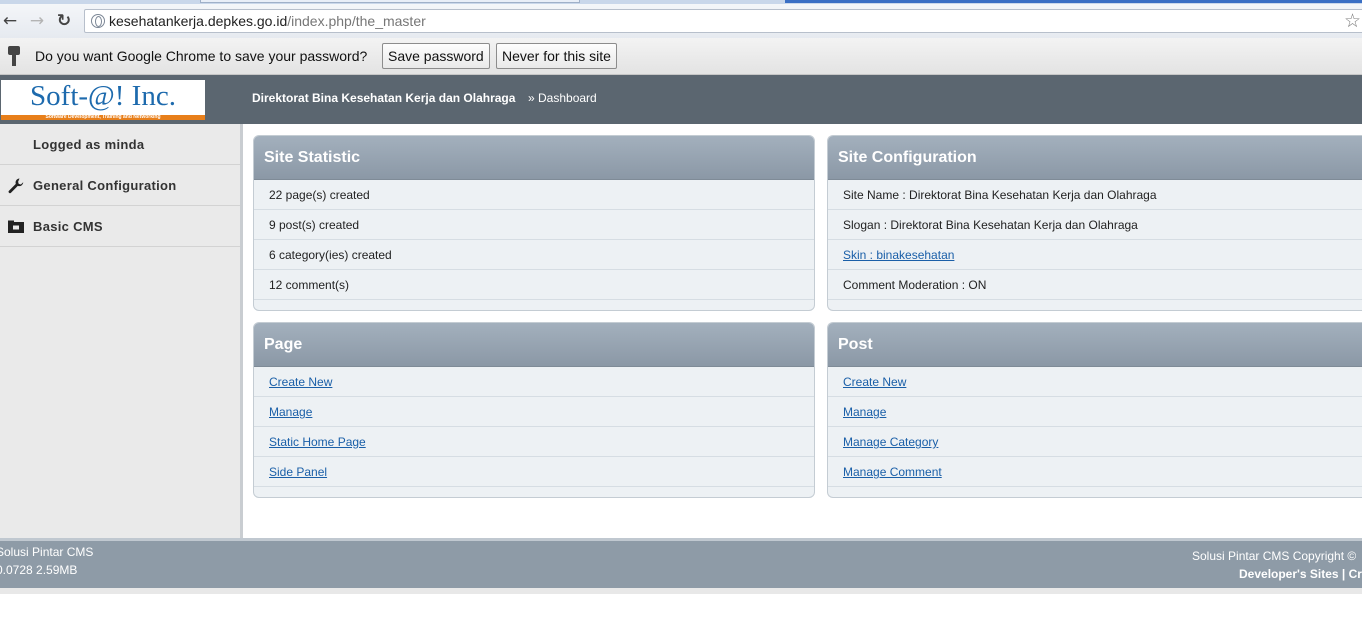 This screenshot has height=631, width=1362. What do you see at coordinates (68, 226) in the screenshot?
I see `sidebar-item-label: Basic CMS` at bounding box center [68, 226].